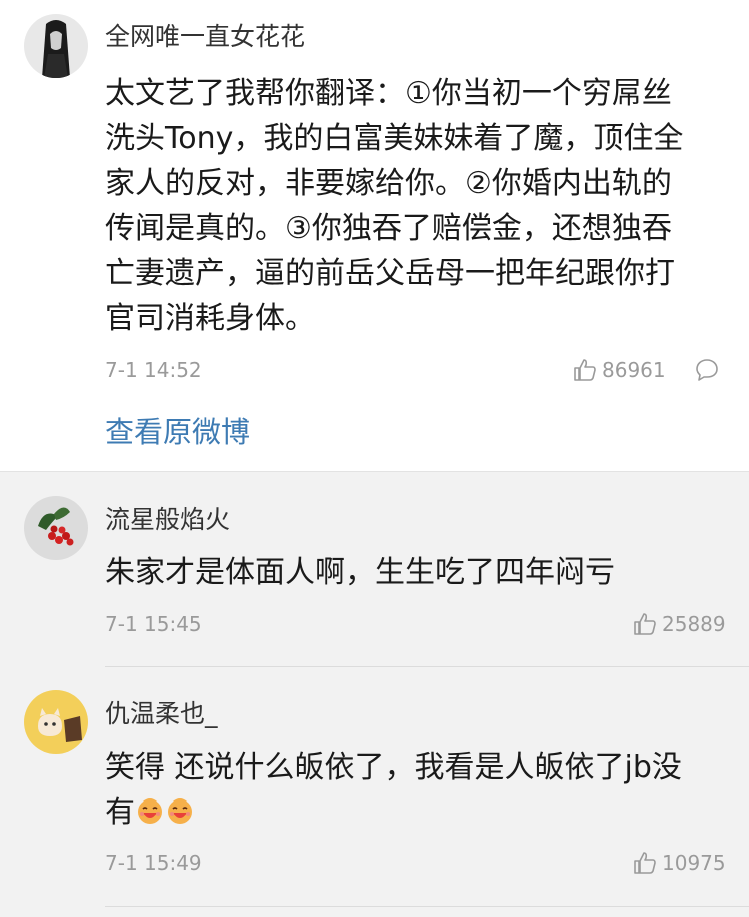 The image size is (749, 917). Describe the element at coordinates (153, 624) in the screenshot. I see `timestamp: 7-1 15:45` at that location.